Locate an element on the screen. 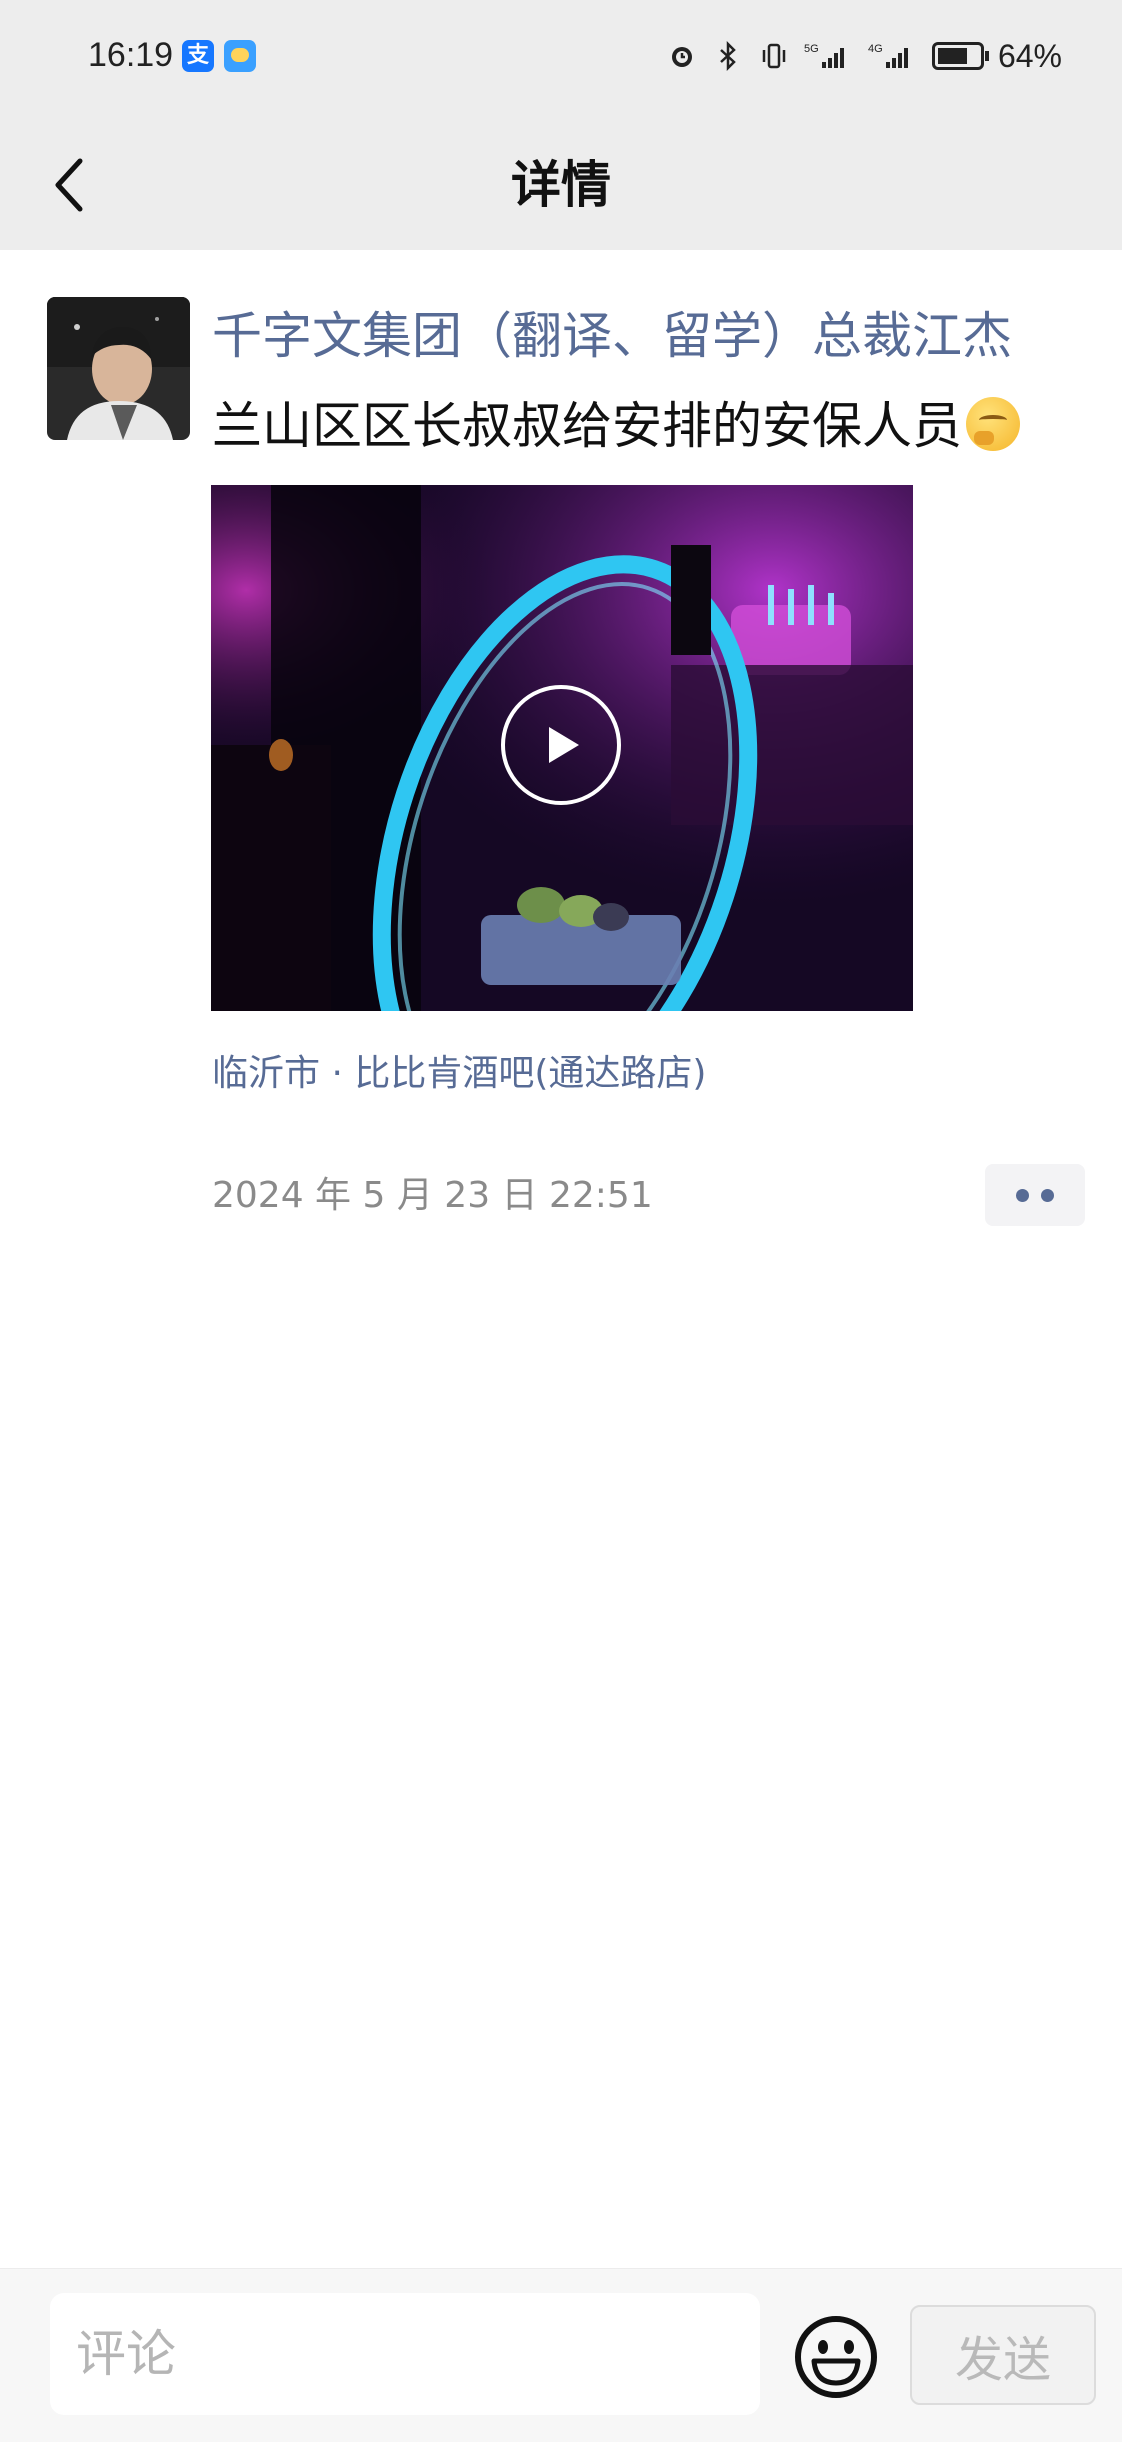 The image size is (1122, 2442). send-button: 发送 is located at coordinates (1003, 2355).